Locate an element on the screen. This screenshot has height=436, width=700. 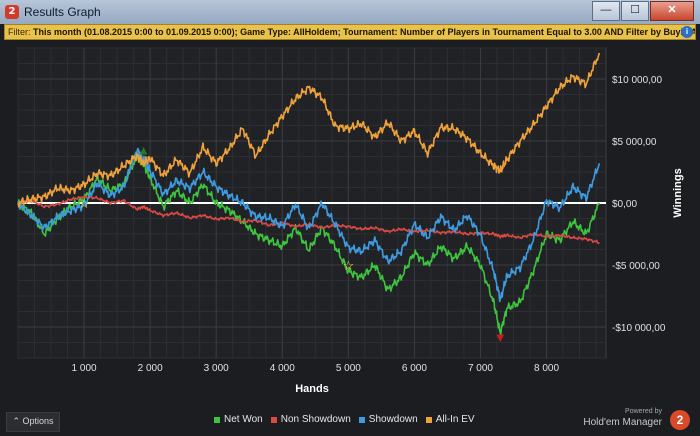
brand-name: Hold'em Manager is located at coordinates (622, 422).